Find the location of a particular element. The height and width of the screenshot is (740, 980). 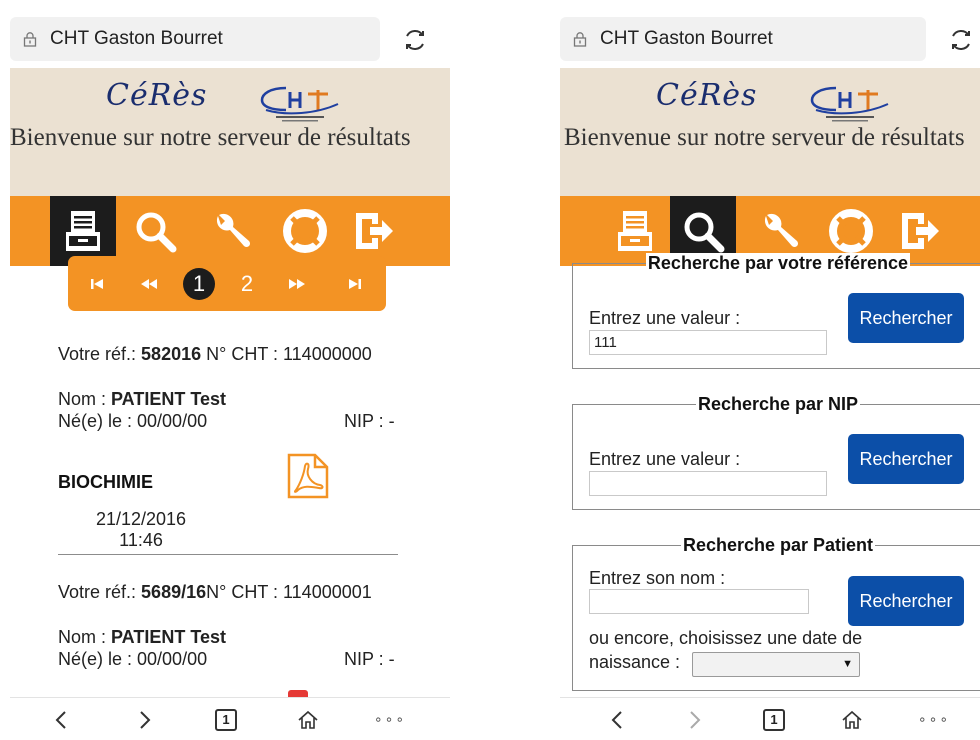

ref-label: Votre réf.: is located at coordinates (100, 592).